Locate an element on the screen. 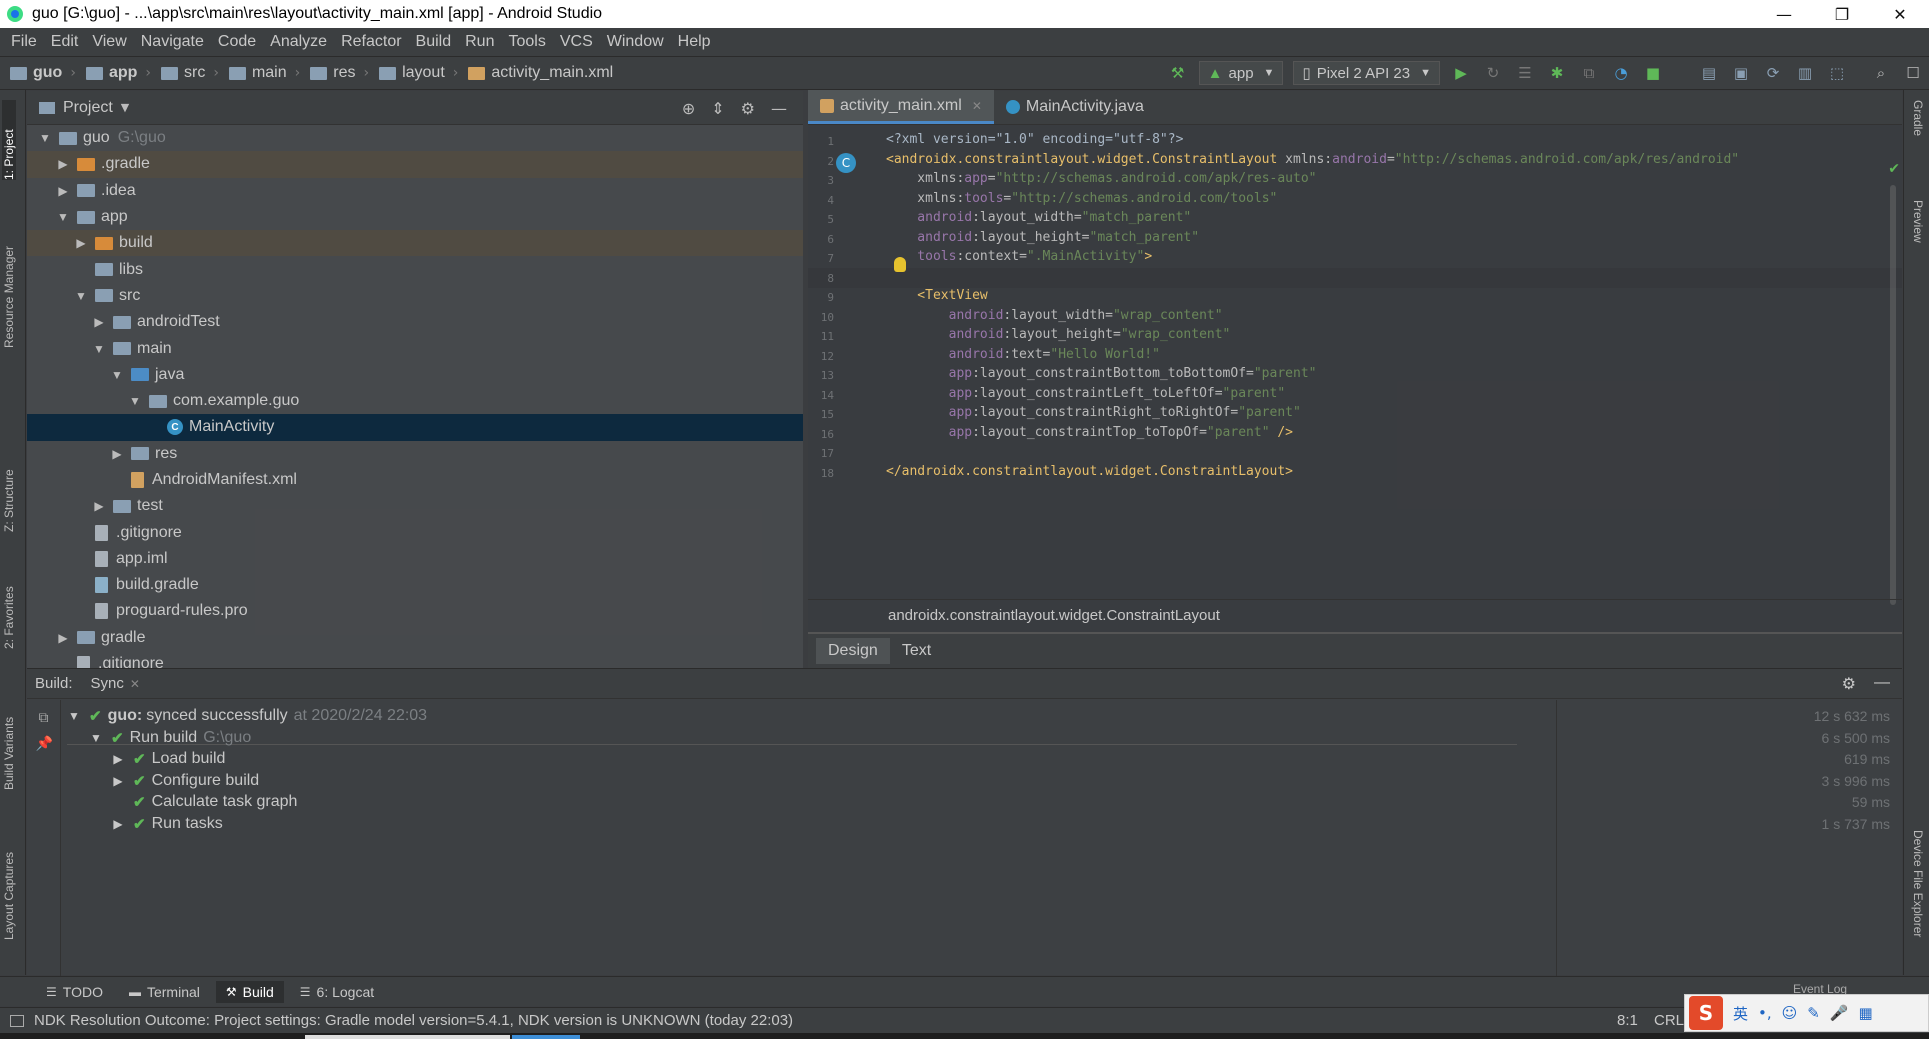  tree-node: ▶ build is located at coordinates (415, 243).